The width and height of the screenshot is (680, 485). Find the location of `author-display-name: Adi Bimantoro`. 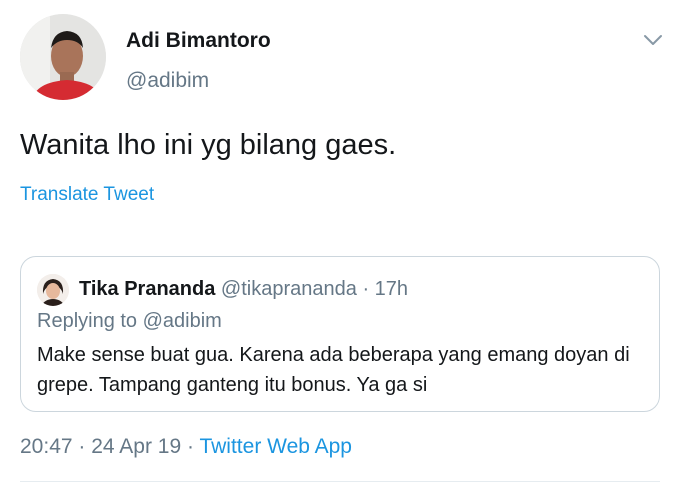

author-display-name: Adi Bimantoro is located at coordinates (198, 41).